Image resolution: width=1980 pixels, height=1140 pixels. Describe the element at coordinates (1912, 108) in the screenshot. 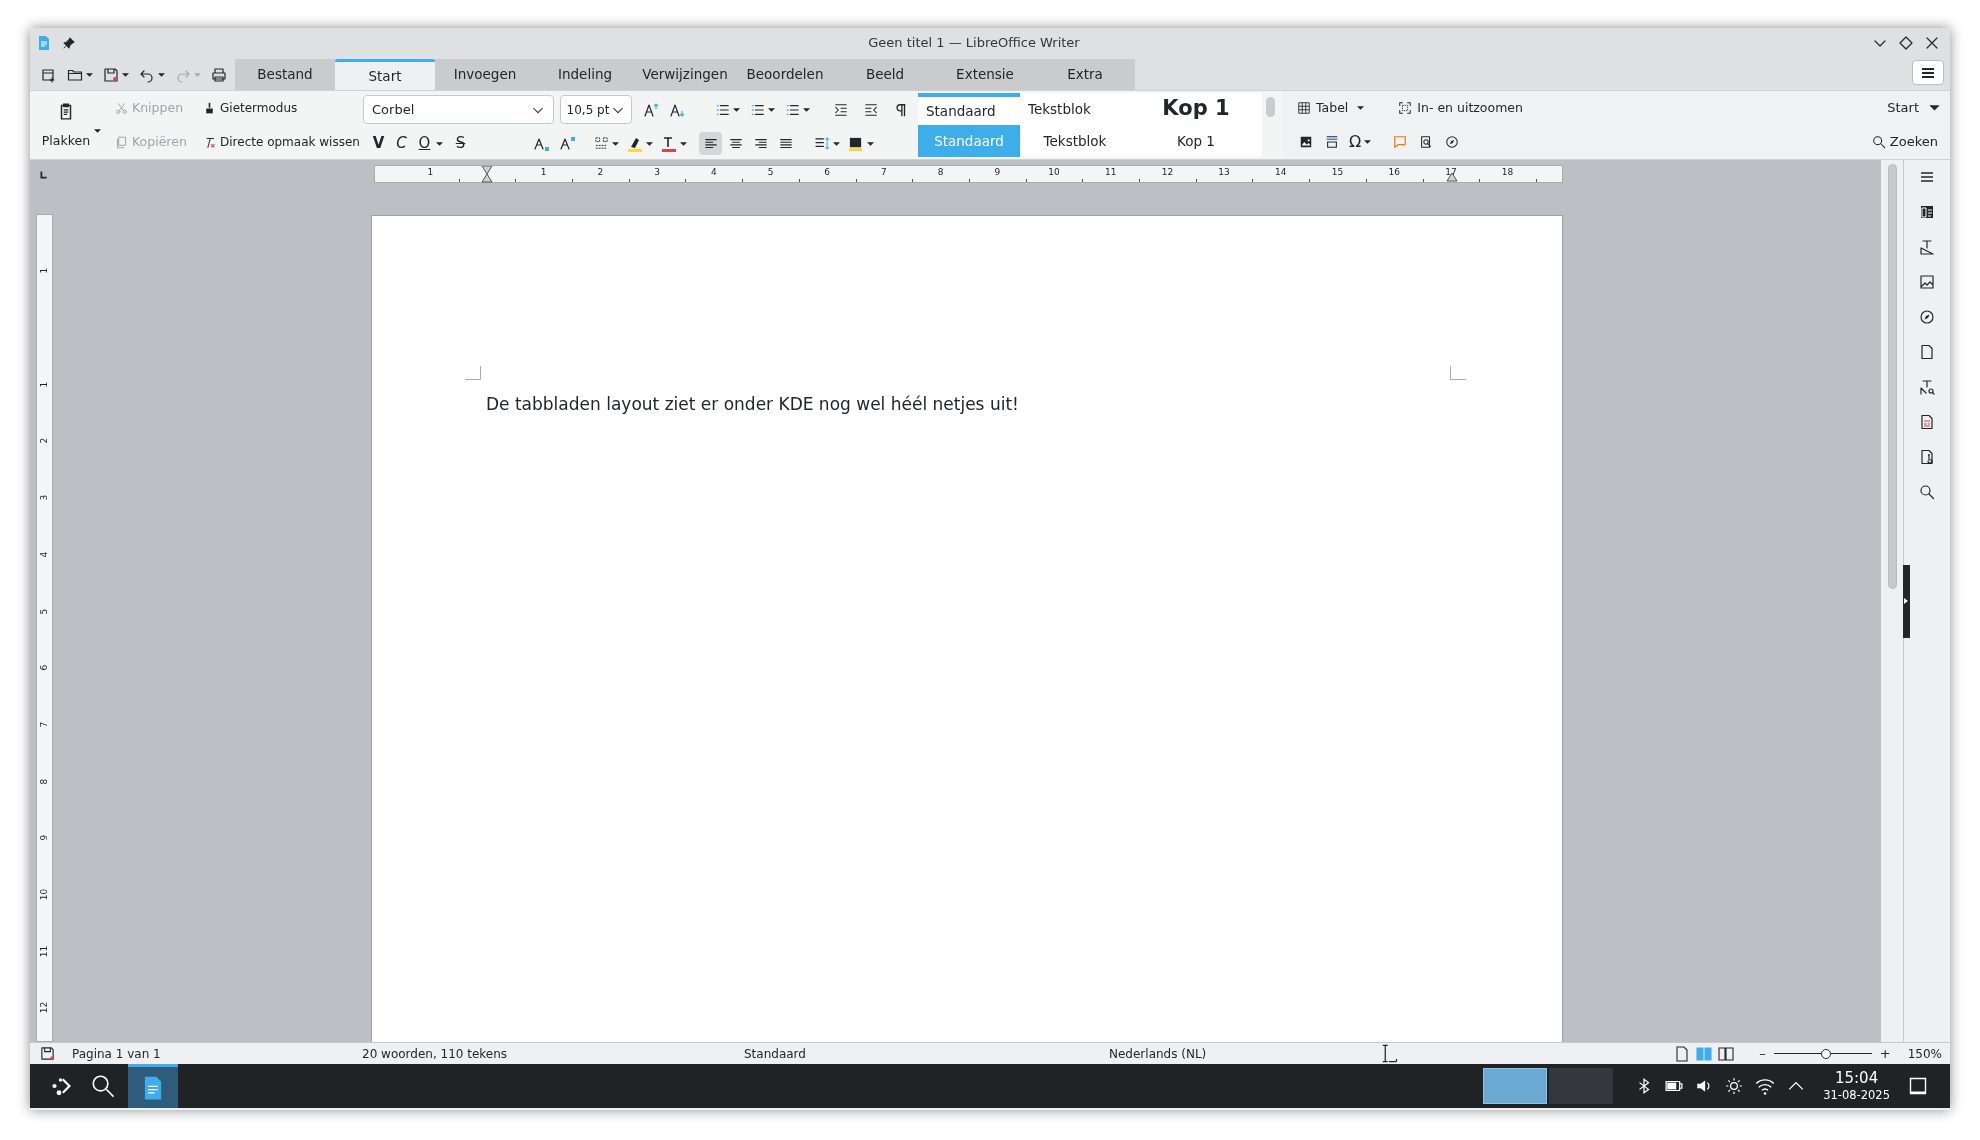

I see `tab-menu-button: Start` at that location.